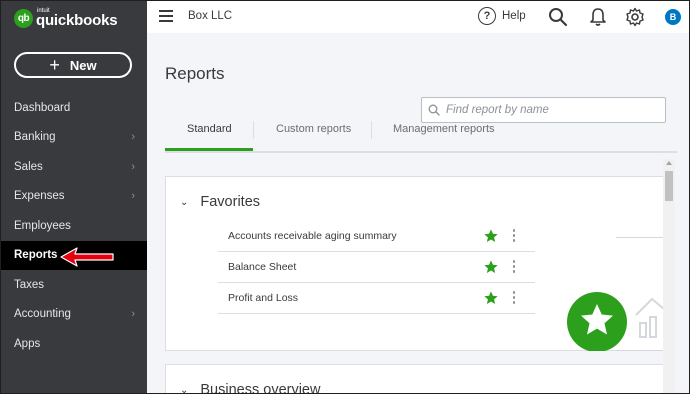 The width and height of the screenshot is (690, 394). Describe the element at coordinates (23, 18) in the screenshot. I see `qb-logo-icon: qb` at that location.